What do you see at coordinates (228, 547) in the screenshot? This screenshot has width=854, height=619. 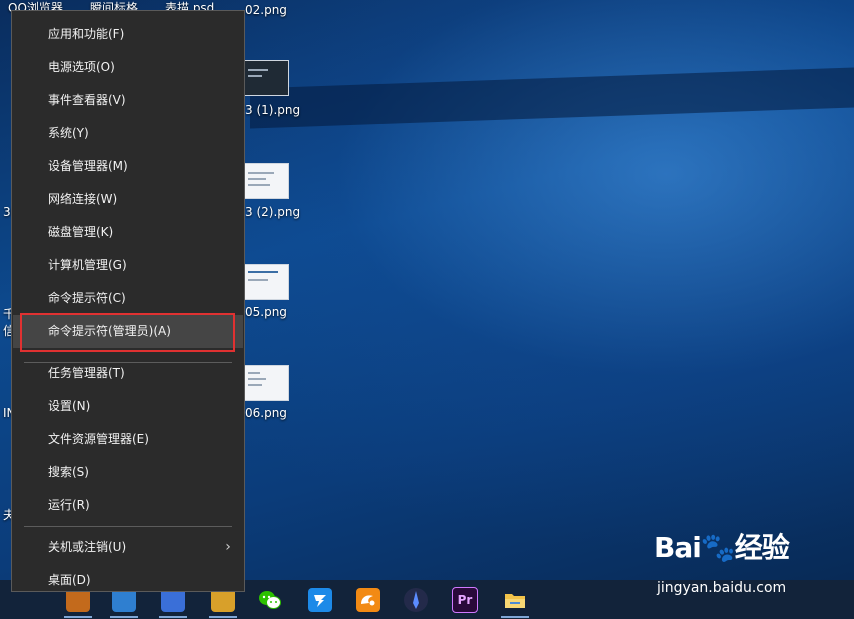 I see `chevron-right-icon: ›` at bounding box center [228, 547].